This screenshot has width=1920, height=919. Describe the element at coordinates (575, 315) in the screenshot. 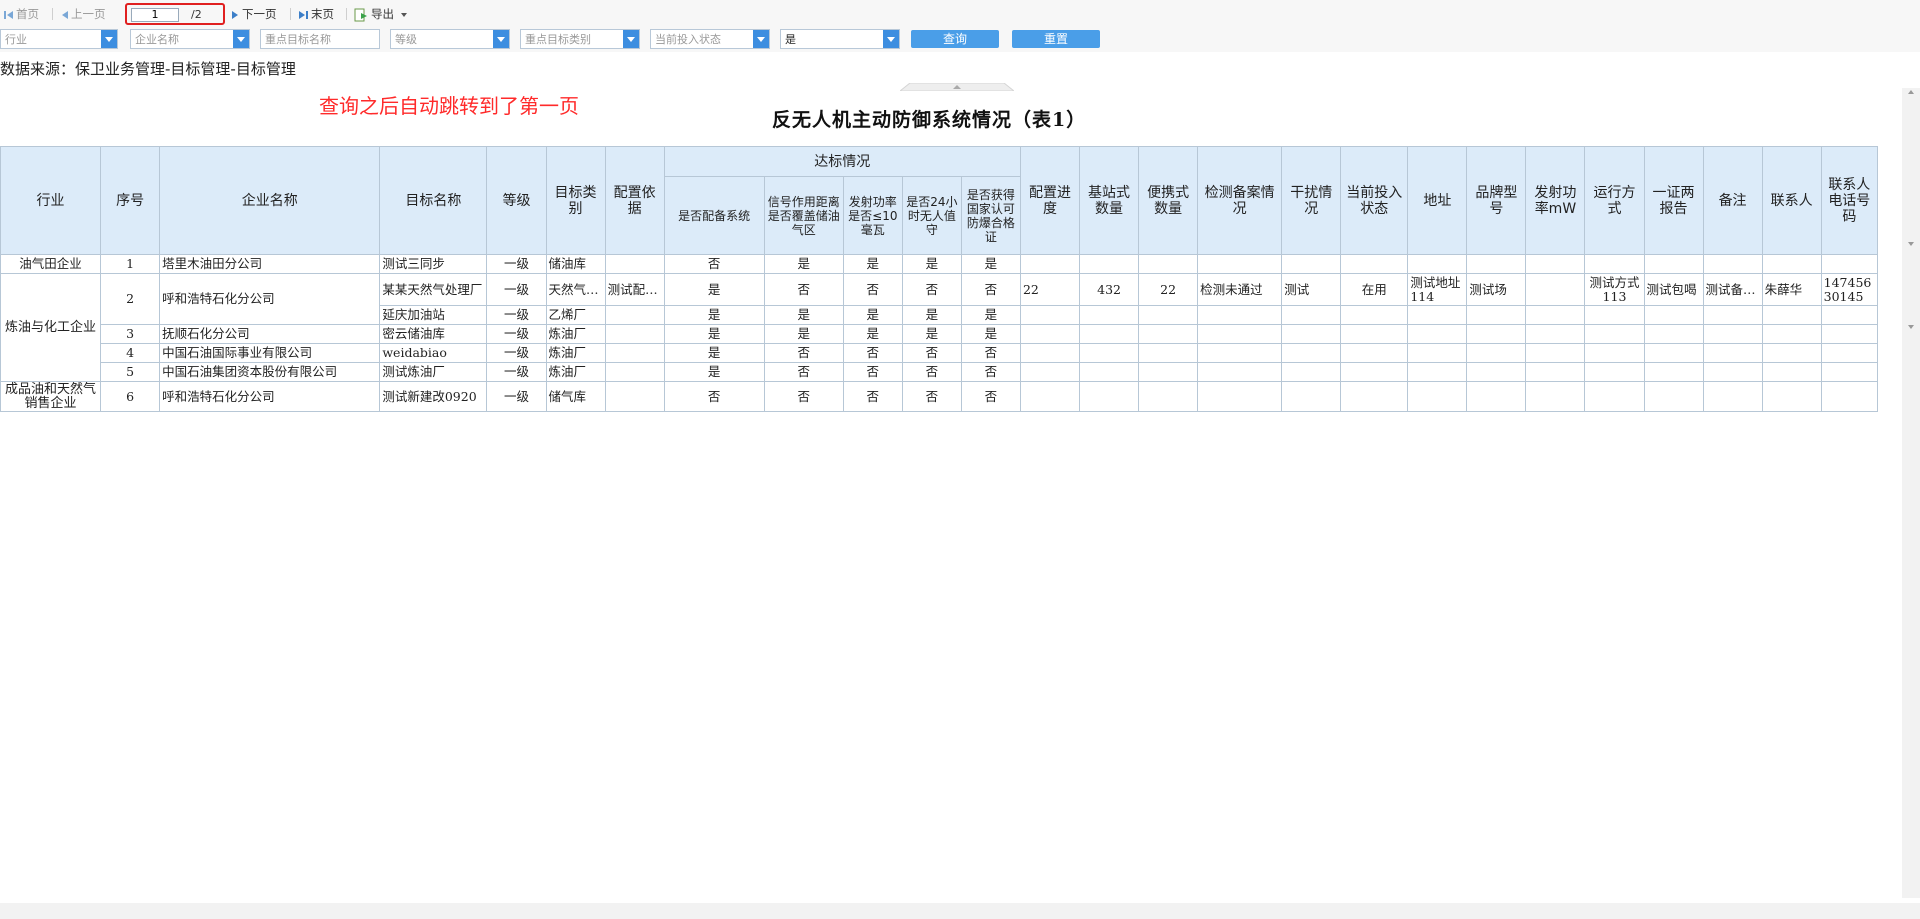

I see `type-cell: 乙烯厂` at that location.